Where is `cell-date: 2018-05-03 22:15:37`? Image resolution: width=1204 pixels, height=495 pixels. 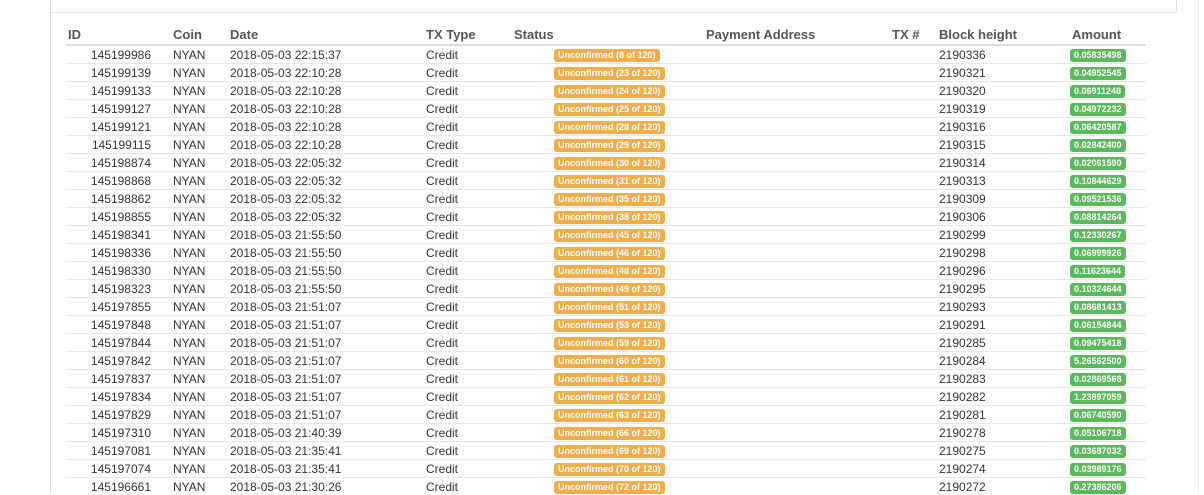
cell-date: 2018-05-03 22:15:37 is located at coordinates (326, 54).